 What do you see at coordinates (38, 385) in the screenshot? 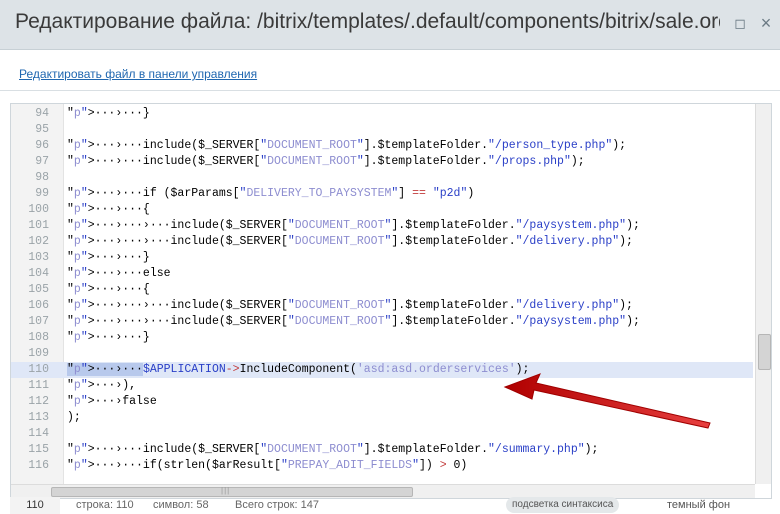
I see `line-number: 111` at bounding box center [38, 385].